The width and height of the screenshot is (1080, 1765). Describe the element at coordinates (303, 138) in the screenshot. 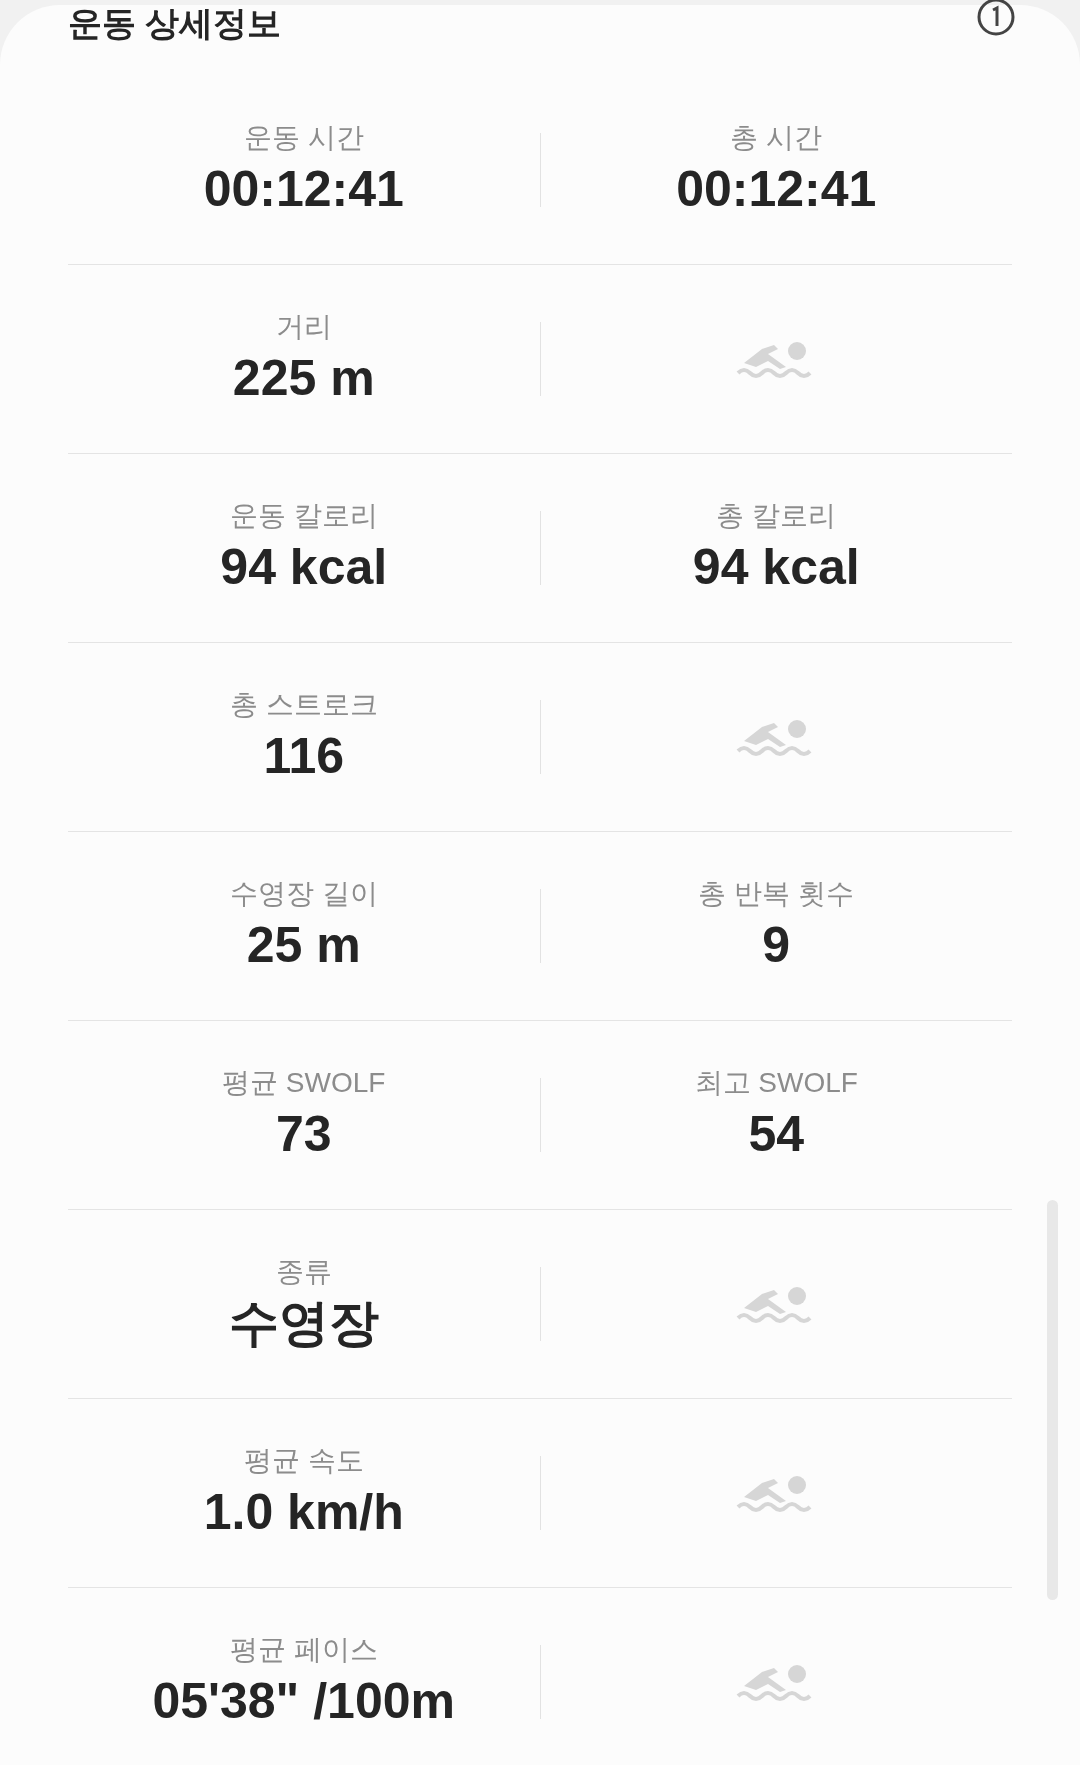

I see `stat-label: 운동 시간` at that location.